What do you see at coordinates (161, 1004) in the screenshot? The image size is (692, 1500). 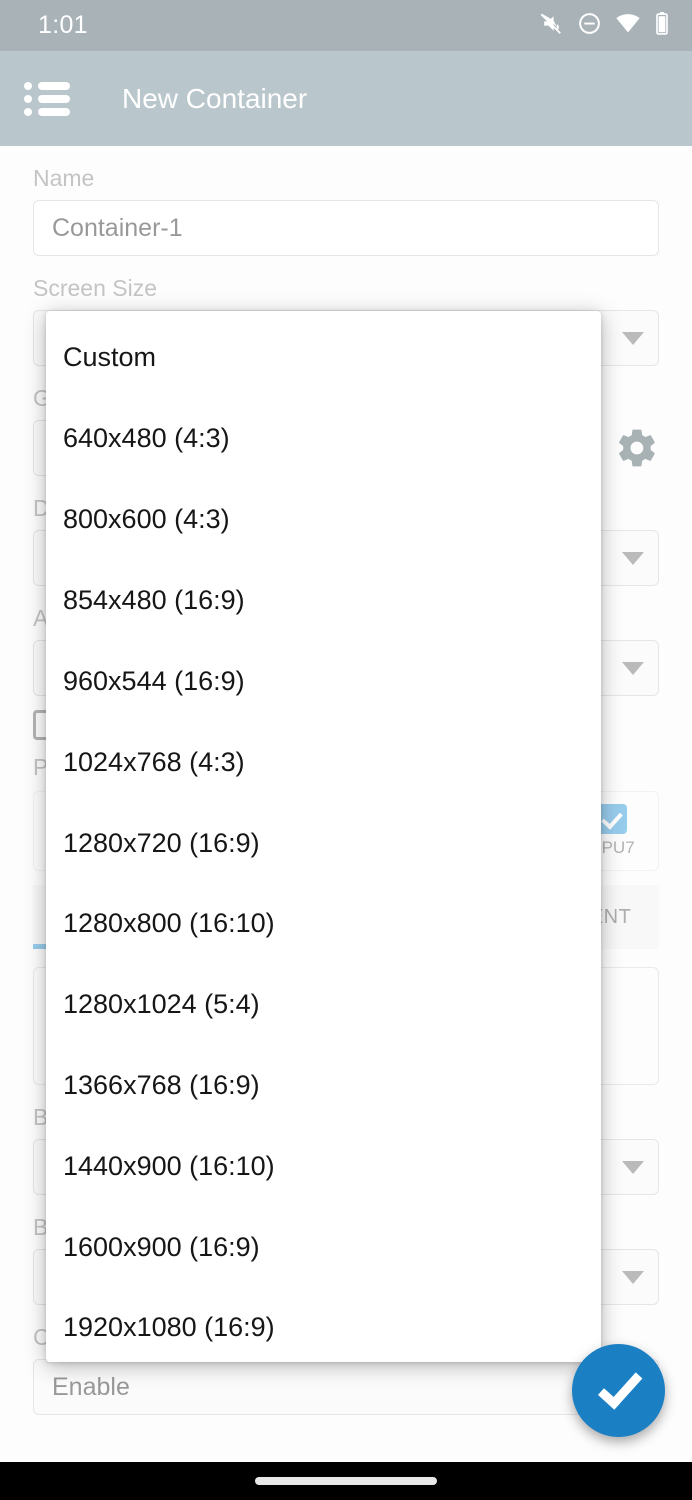 I see `dropdown-option-1280x1024: 1280x1024 (5:4)` at bounding box center [161, 1004].